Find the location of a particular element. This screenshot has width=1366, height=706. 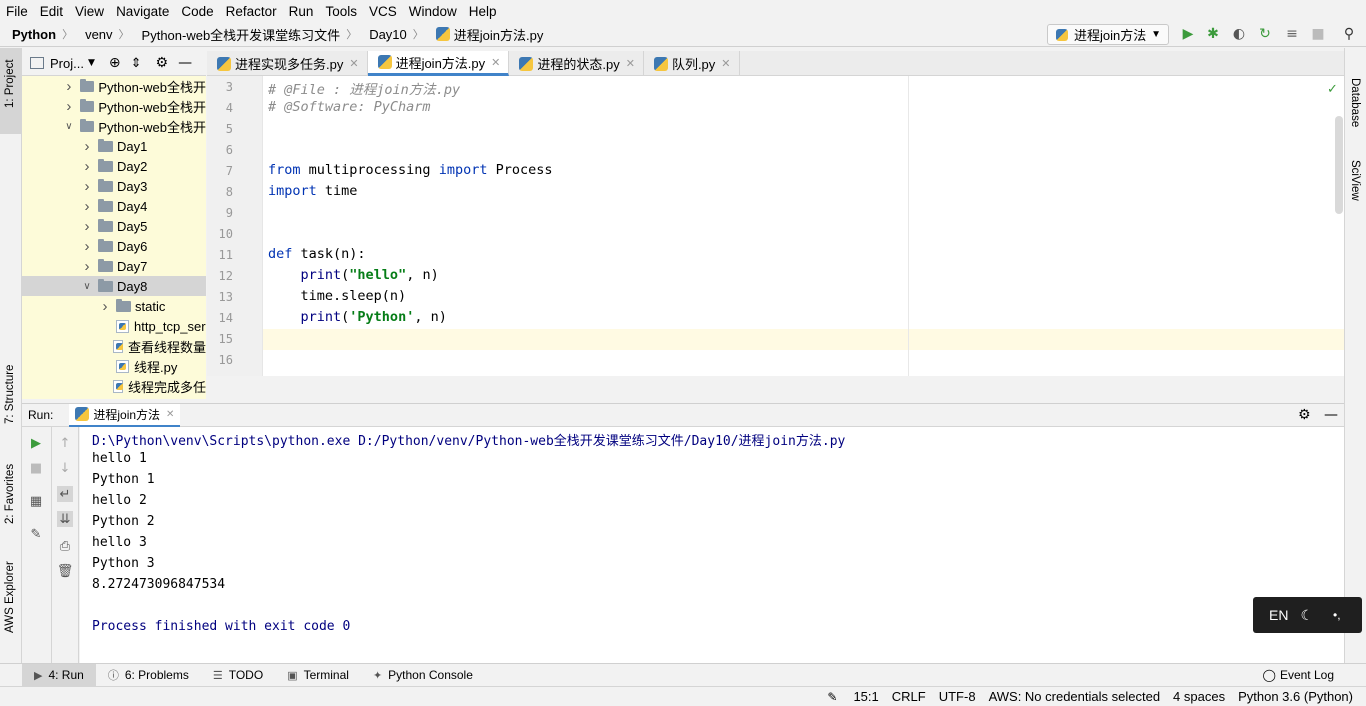

trash-icon: 🗑 is located at coordinates (65, 571).